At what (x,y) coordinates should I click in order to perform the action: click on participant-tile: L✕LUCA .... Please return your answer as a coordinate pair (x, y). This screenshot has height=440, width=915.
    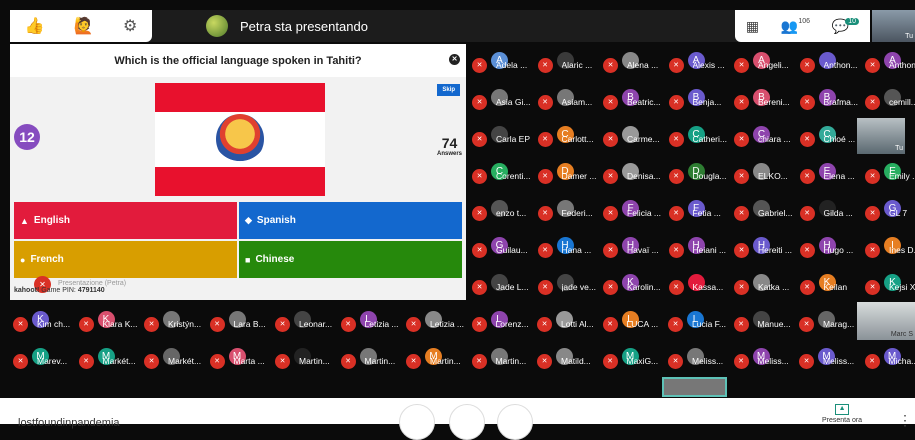
    Looking at the image, I should click on (635, 323).